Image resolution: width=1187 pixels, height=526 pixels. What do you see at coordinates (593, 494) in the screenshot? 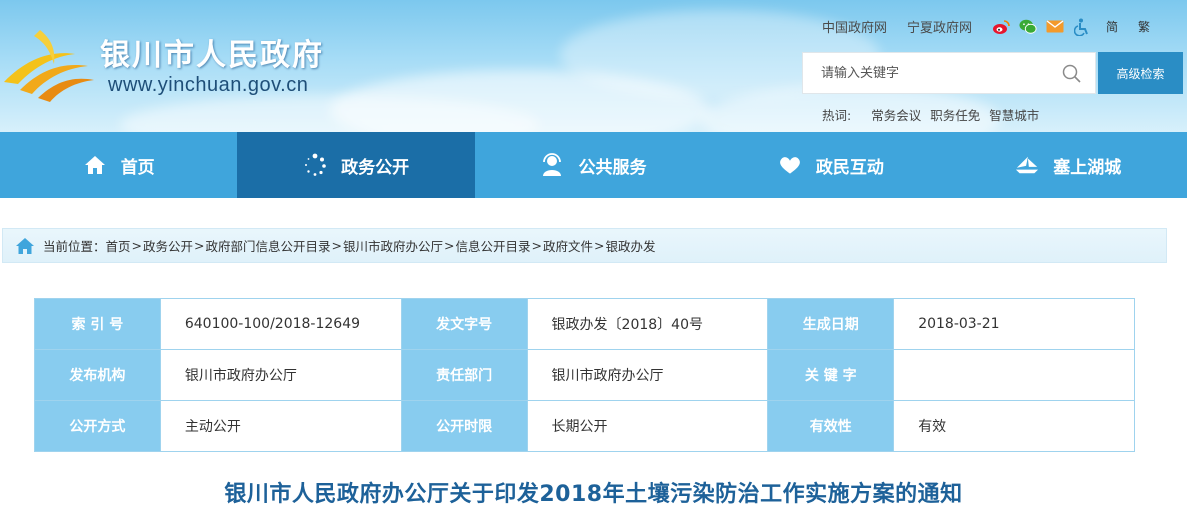
I see `document-title: 银川市人民政府办公厅关于印发2018年土壤污染防治工作实施方案的通知` at bounding box center [593, 494].